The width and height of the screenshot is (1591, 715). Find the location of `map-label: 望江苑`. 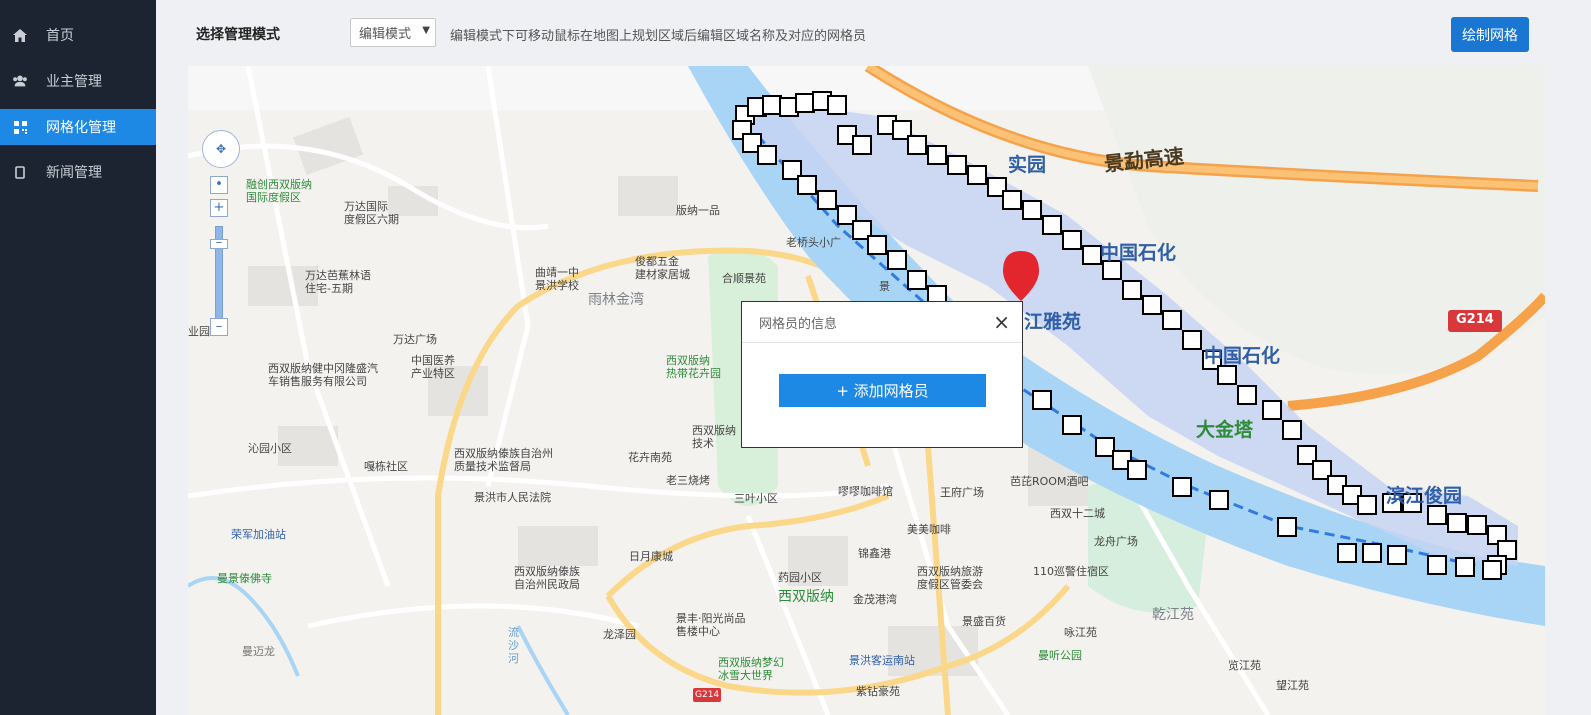

map-label: 望江苑 is located at coordinates (1292, 685).